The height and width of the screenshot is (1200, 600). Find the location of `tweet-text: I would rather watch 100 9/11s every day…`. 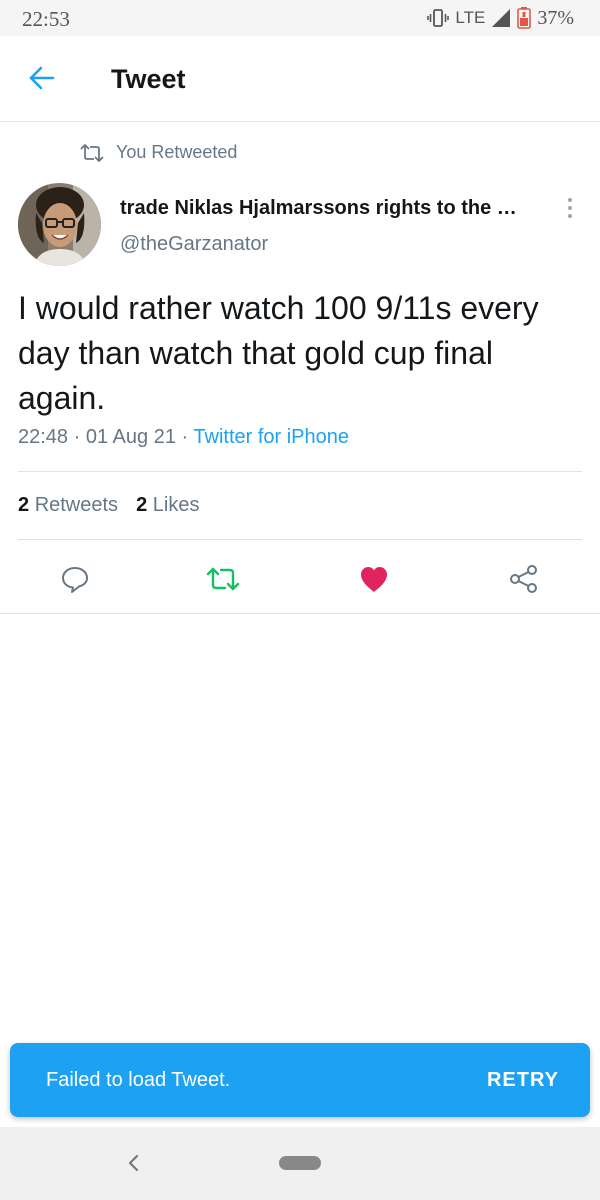

tweet-text: I would rather watch 100 9/11s every day… is located at coordinates (278, 353).